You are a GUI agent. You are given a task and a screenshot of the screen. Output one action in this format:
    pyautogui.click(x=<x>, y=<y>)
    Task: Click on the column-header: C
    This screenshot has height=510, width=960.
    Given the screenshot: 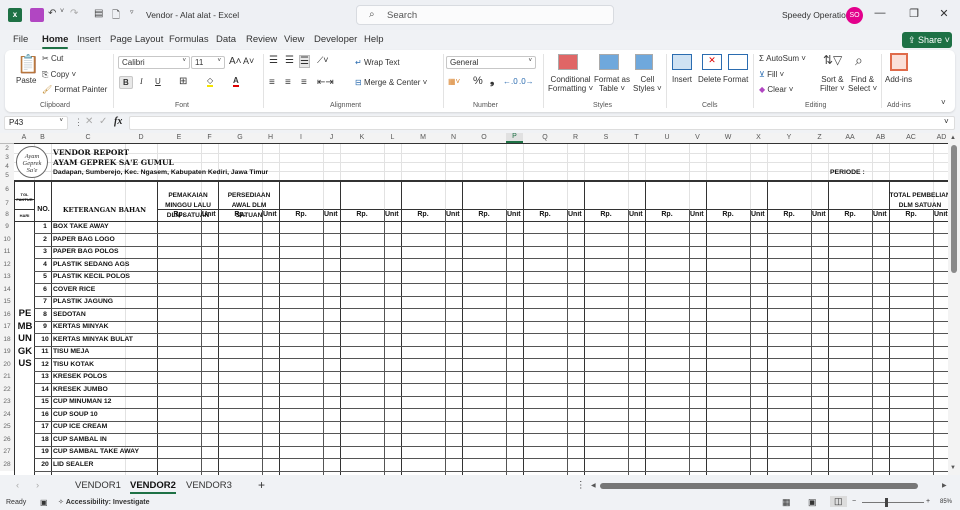 What is the action you would take?
    pyautogui.click(x=88, y=137)
    